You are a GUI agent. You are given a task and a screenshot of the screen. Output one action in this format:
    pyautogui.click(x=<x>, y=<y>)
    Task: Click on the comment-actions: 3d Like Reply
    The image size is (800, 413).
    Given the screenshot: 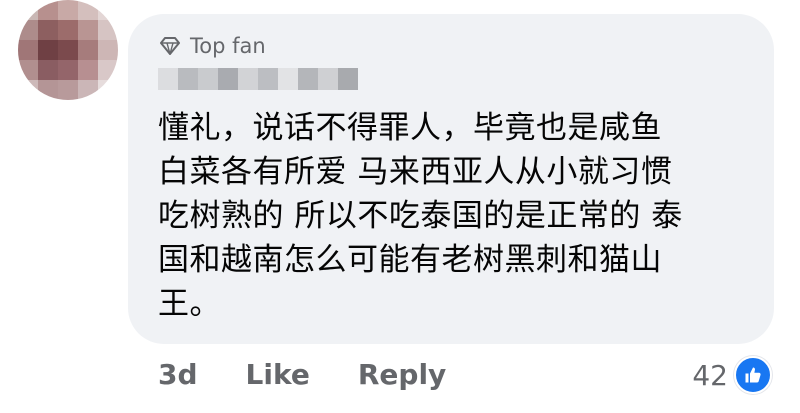 What is the action you would take?
    pyautogui.click(x=302, y=374)
    